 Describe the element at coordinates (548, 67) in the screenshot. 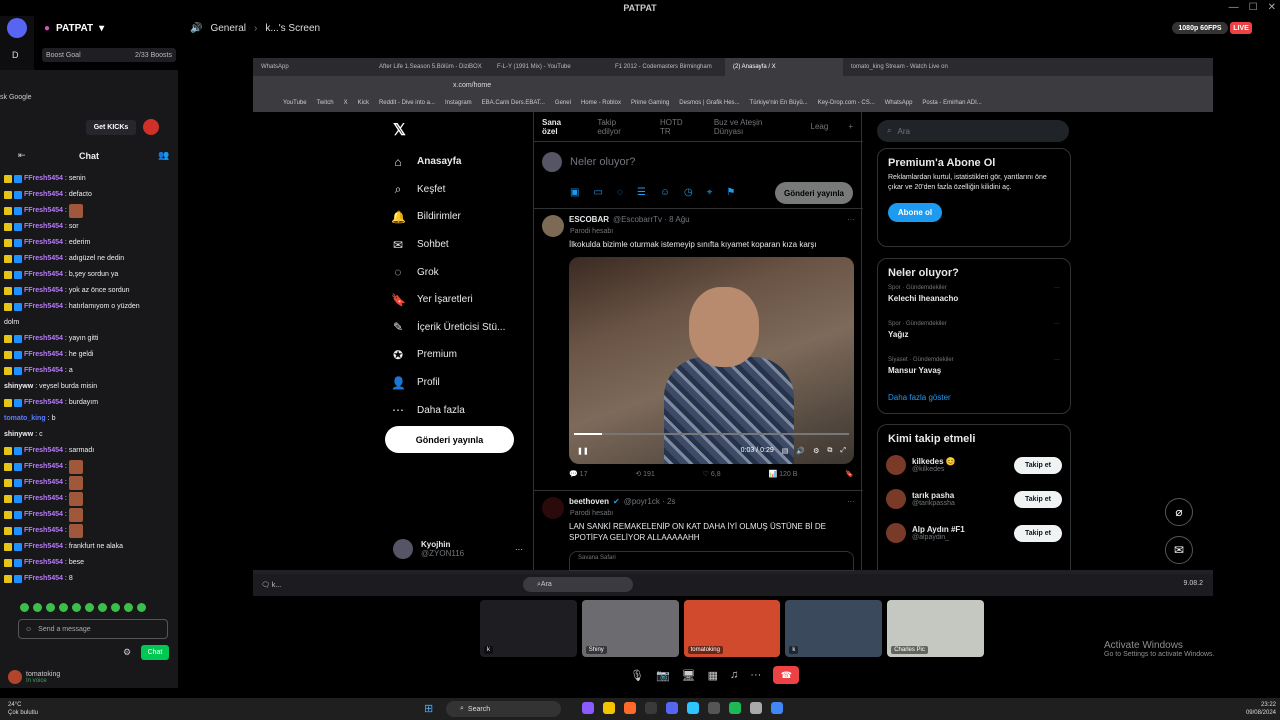

I see `browser-tab: F-L-Y (1991 Mix) - YouTube` at that location.